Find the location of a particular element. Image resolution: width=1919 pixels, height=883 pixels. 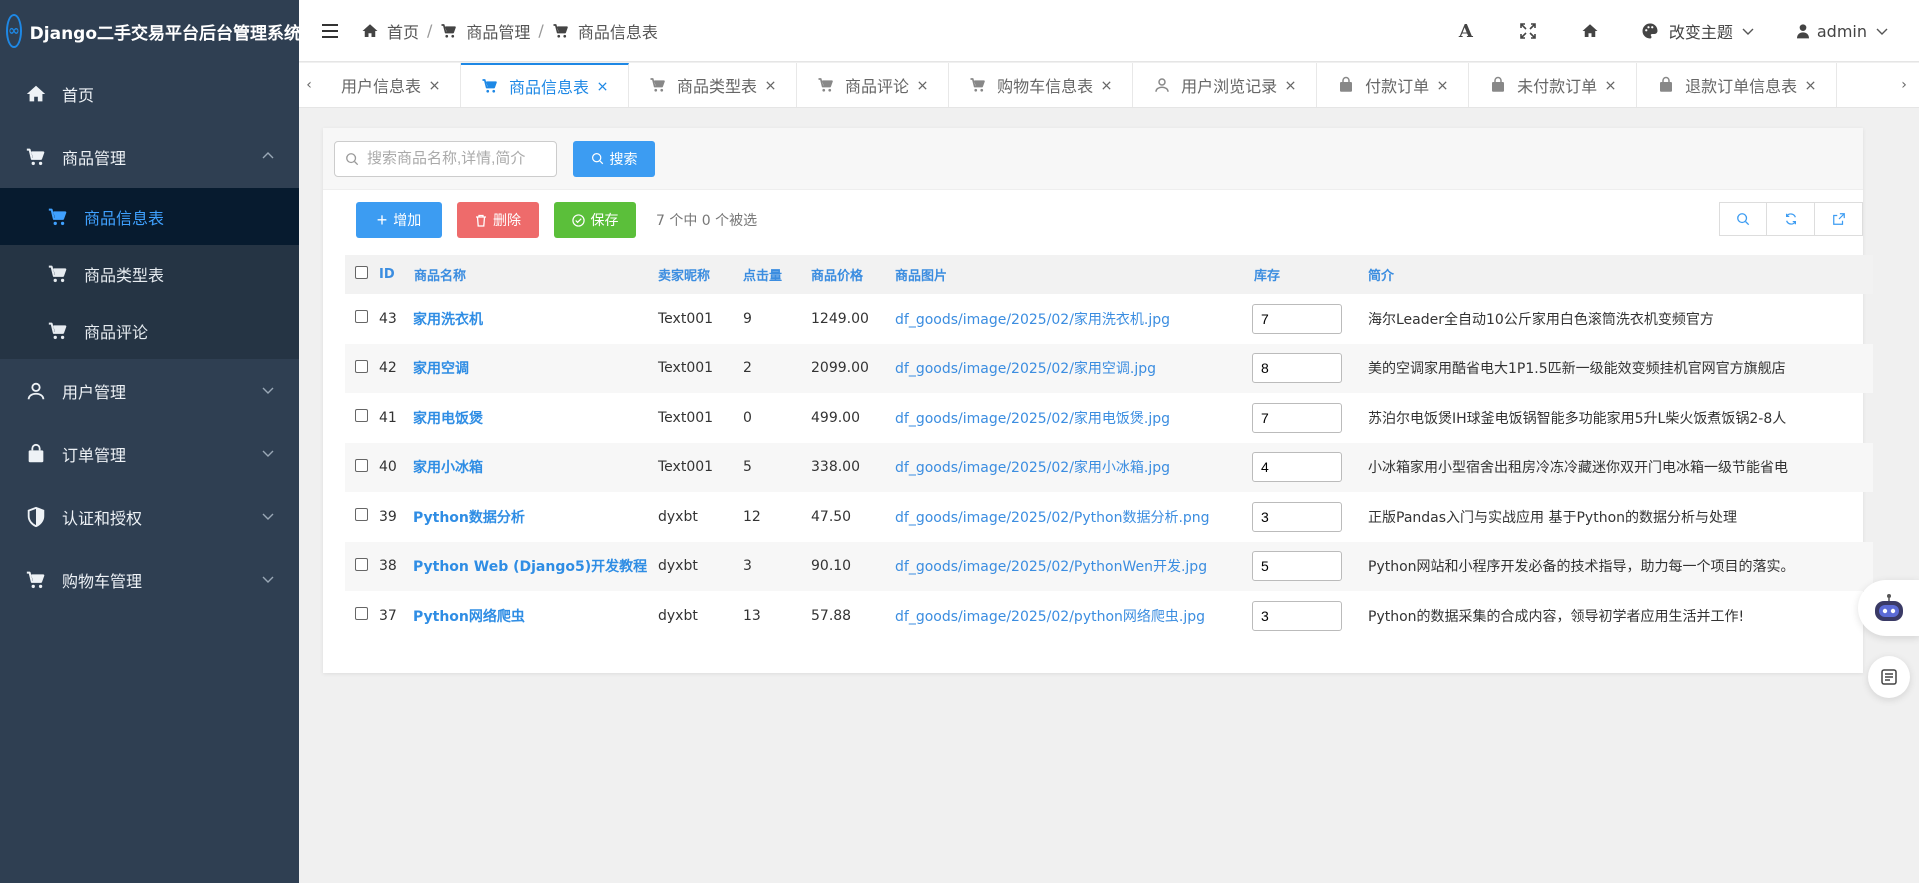

tab-unpaid-orders: 未付款订单 is located at coordinates (1553, 85).